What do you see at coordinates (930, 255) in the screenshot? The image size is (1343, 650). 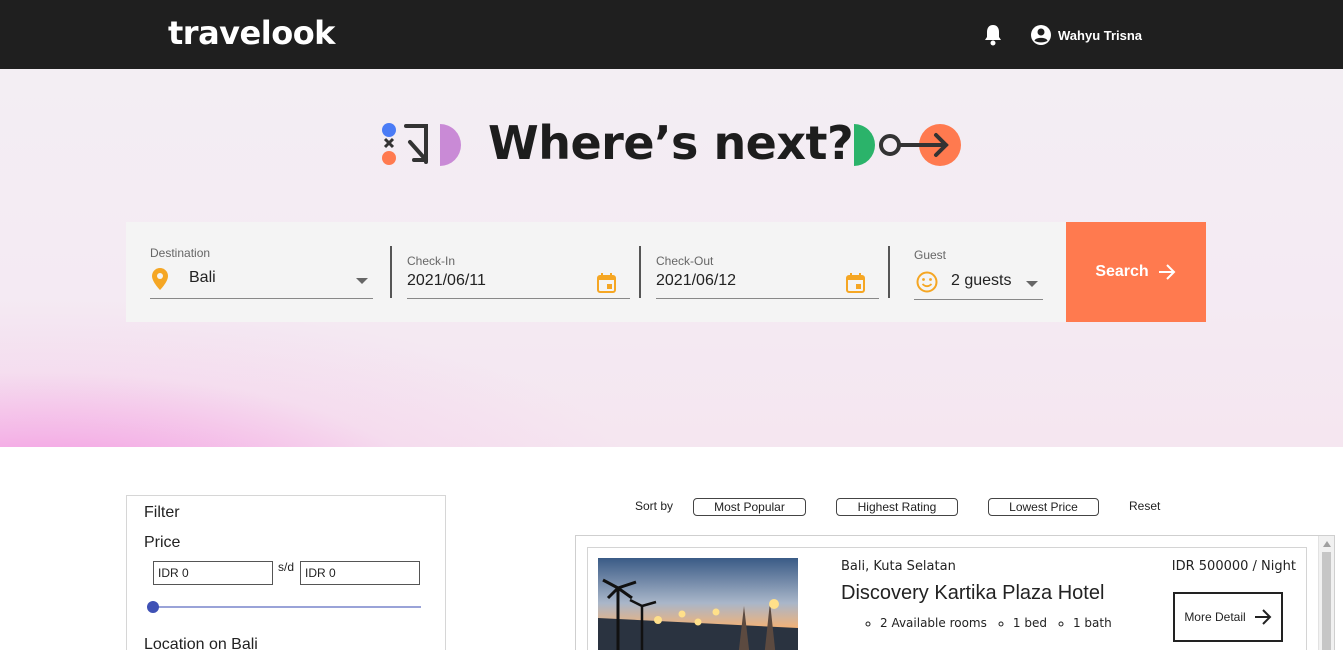 I see `guest-label: Guest` at bounding box center [930, 255].